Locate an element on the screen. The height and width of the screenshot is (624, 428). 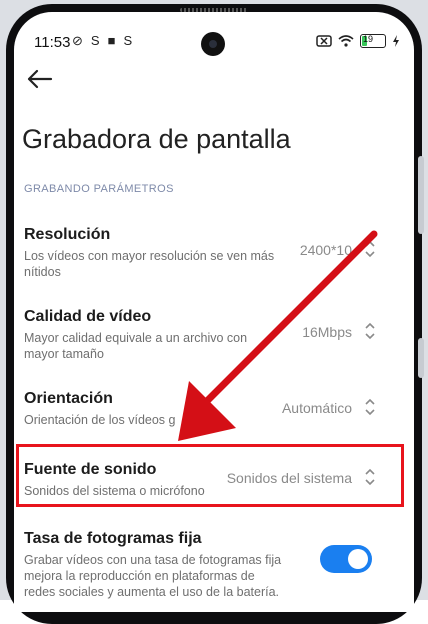
status-time: 11:53 is located at coordinates (52, 42).